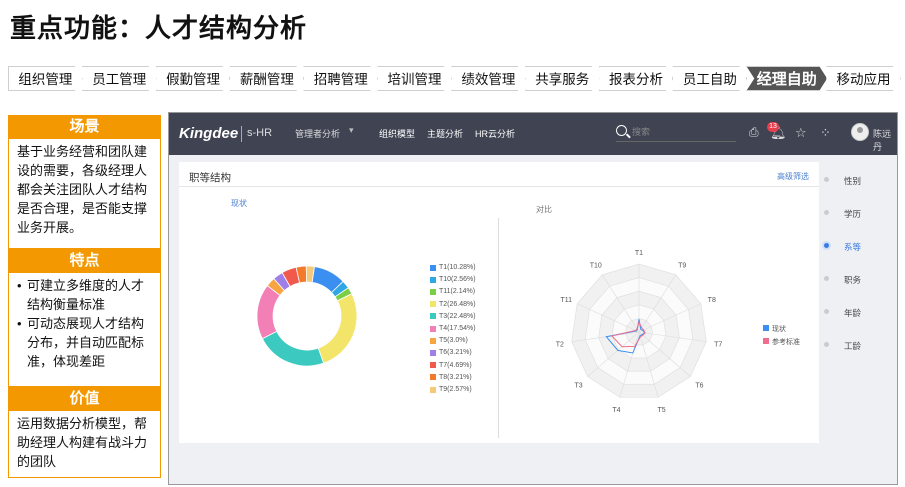 This screenshot has width=905, height=487. I want to click on dimension-nav-item: 学历, so click(859, 224).